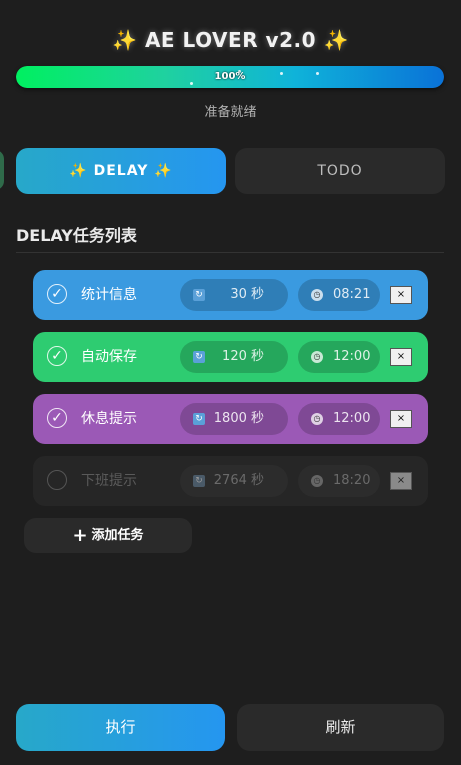 The image size is (461, 765). I want to click on divider, so click(230, 252).